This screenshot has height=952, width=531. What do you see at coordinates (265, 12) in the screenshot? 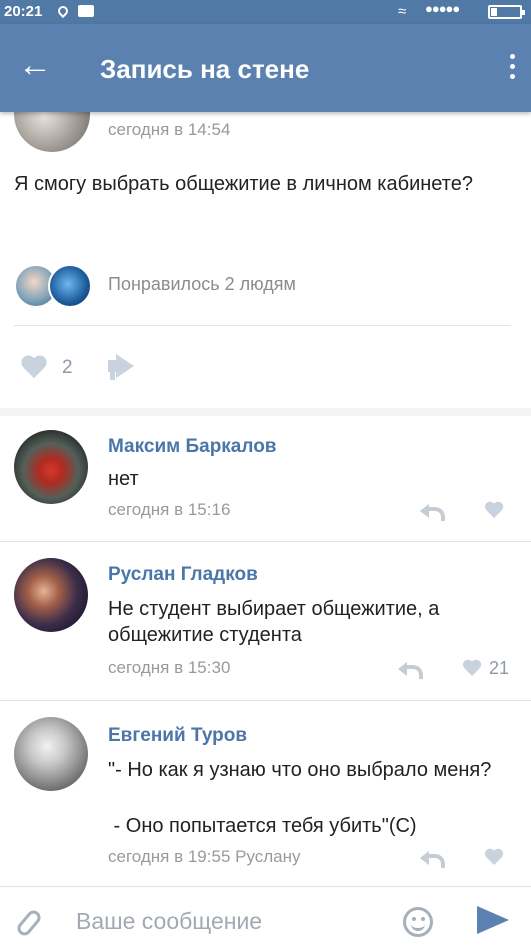
I see `status-bar: 20:21 ≈ ●●●●●` at bounding box center [265, 12].